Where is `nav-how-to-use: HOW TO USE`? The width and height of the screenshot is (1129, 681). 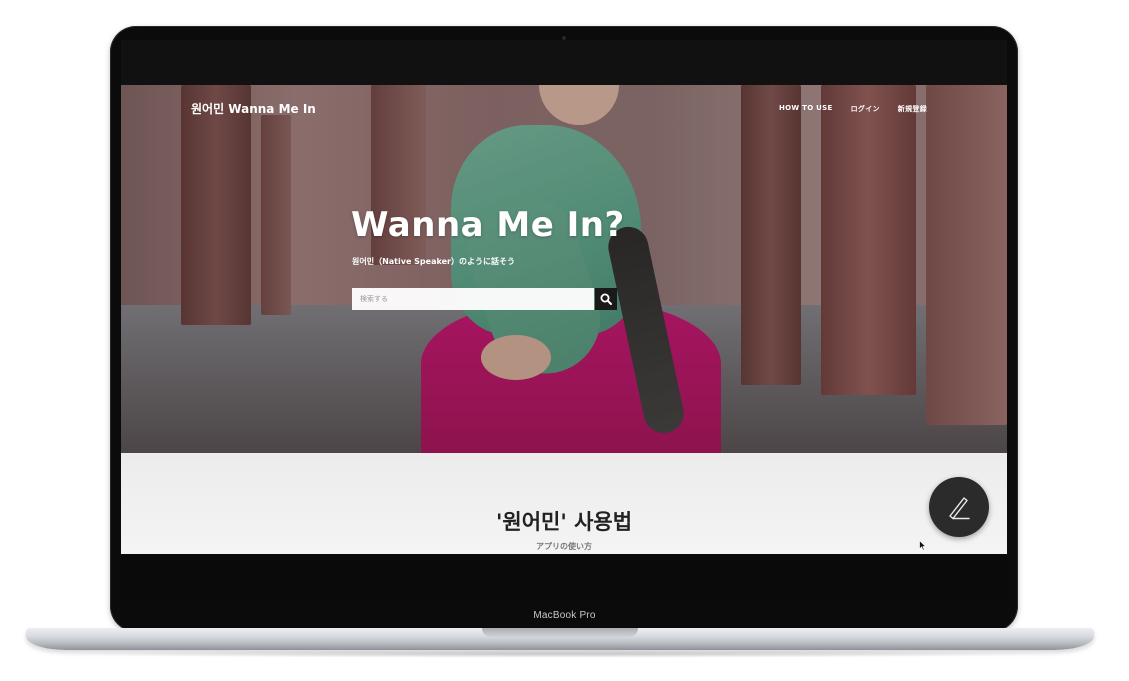
nav-how-to-use: HOW TO USE is located at coordinates (806, 109).